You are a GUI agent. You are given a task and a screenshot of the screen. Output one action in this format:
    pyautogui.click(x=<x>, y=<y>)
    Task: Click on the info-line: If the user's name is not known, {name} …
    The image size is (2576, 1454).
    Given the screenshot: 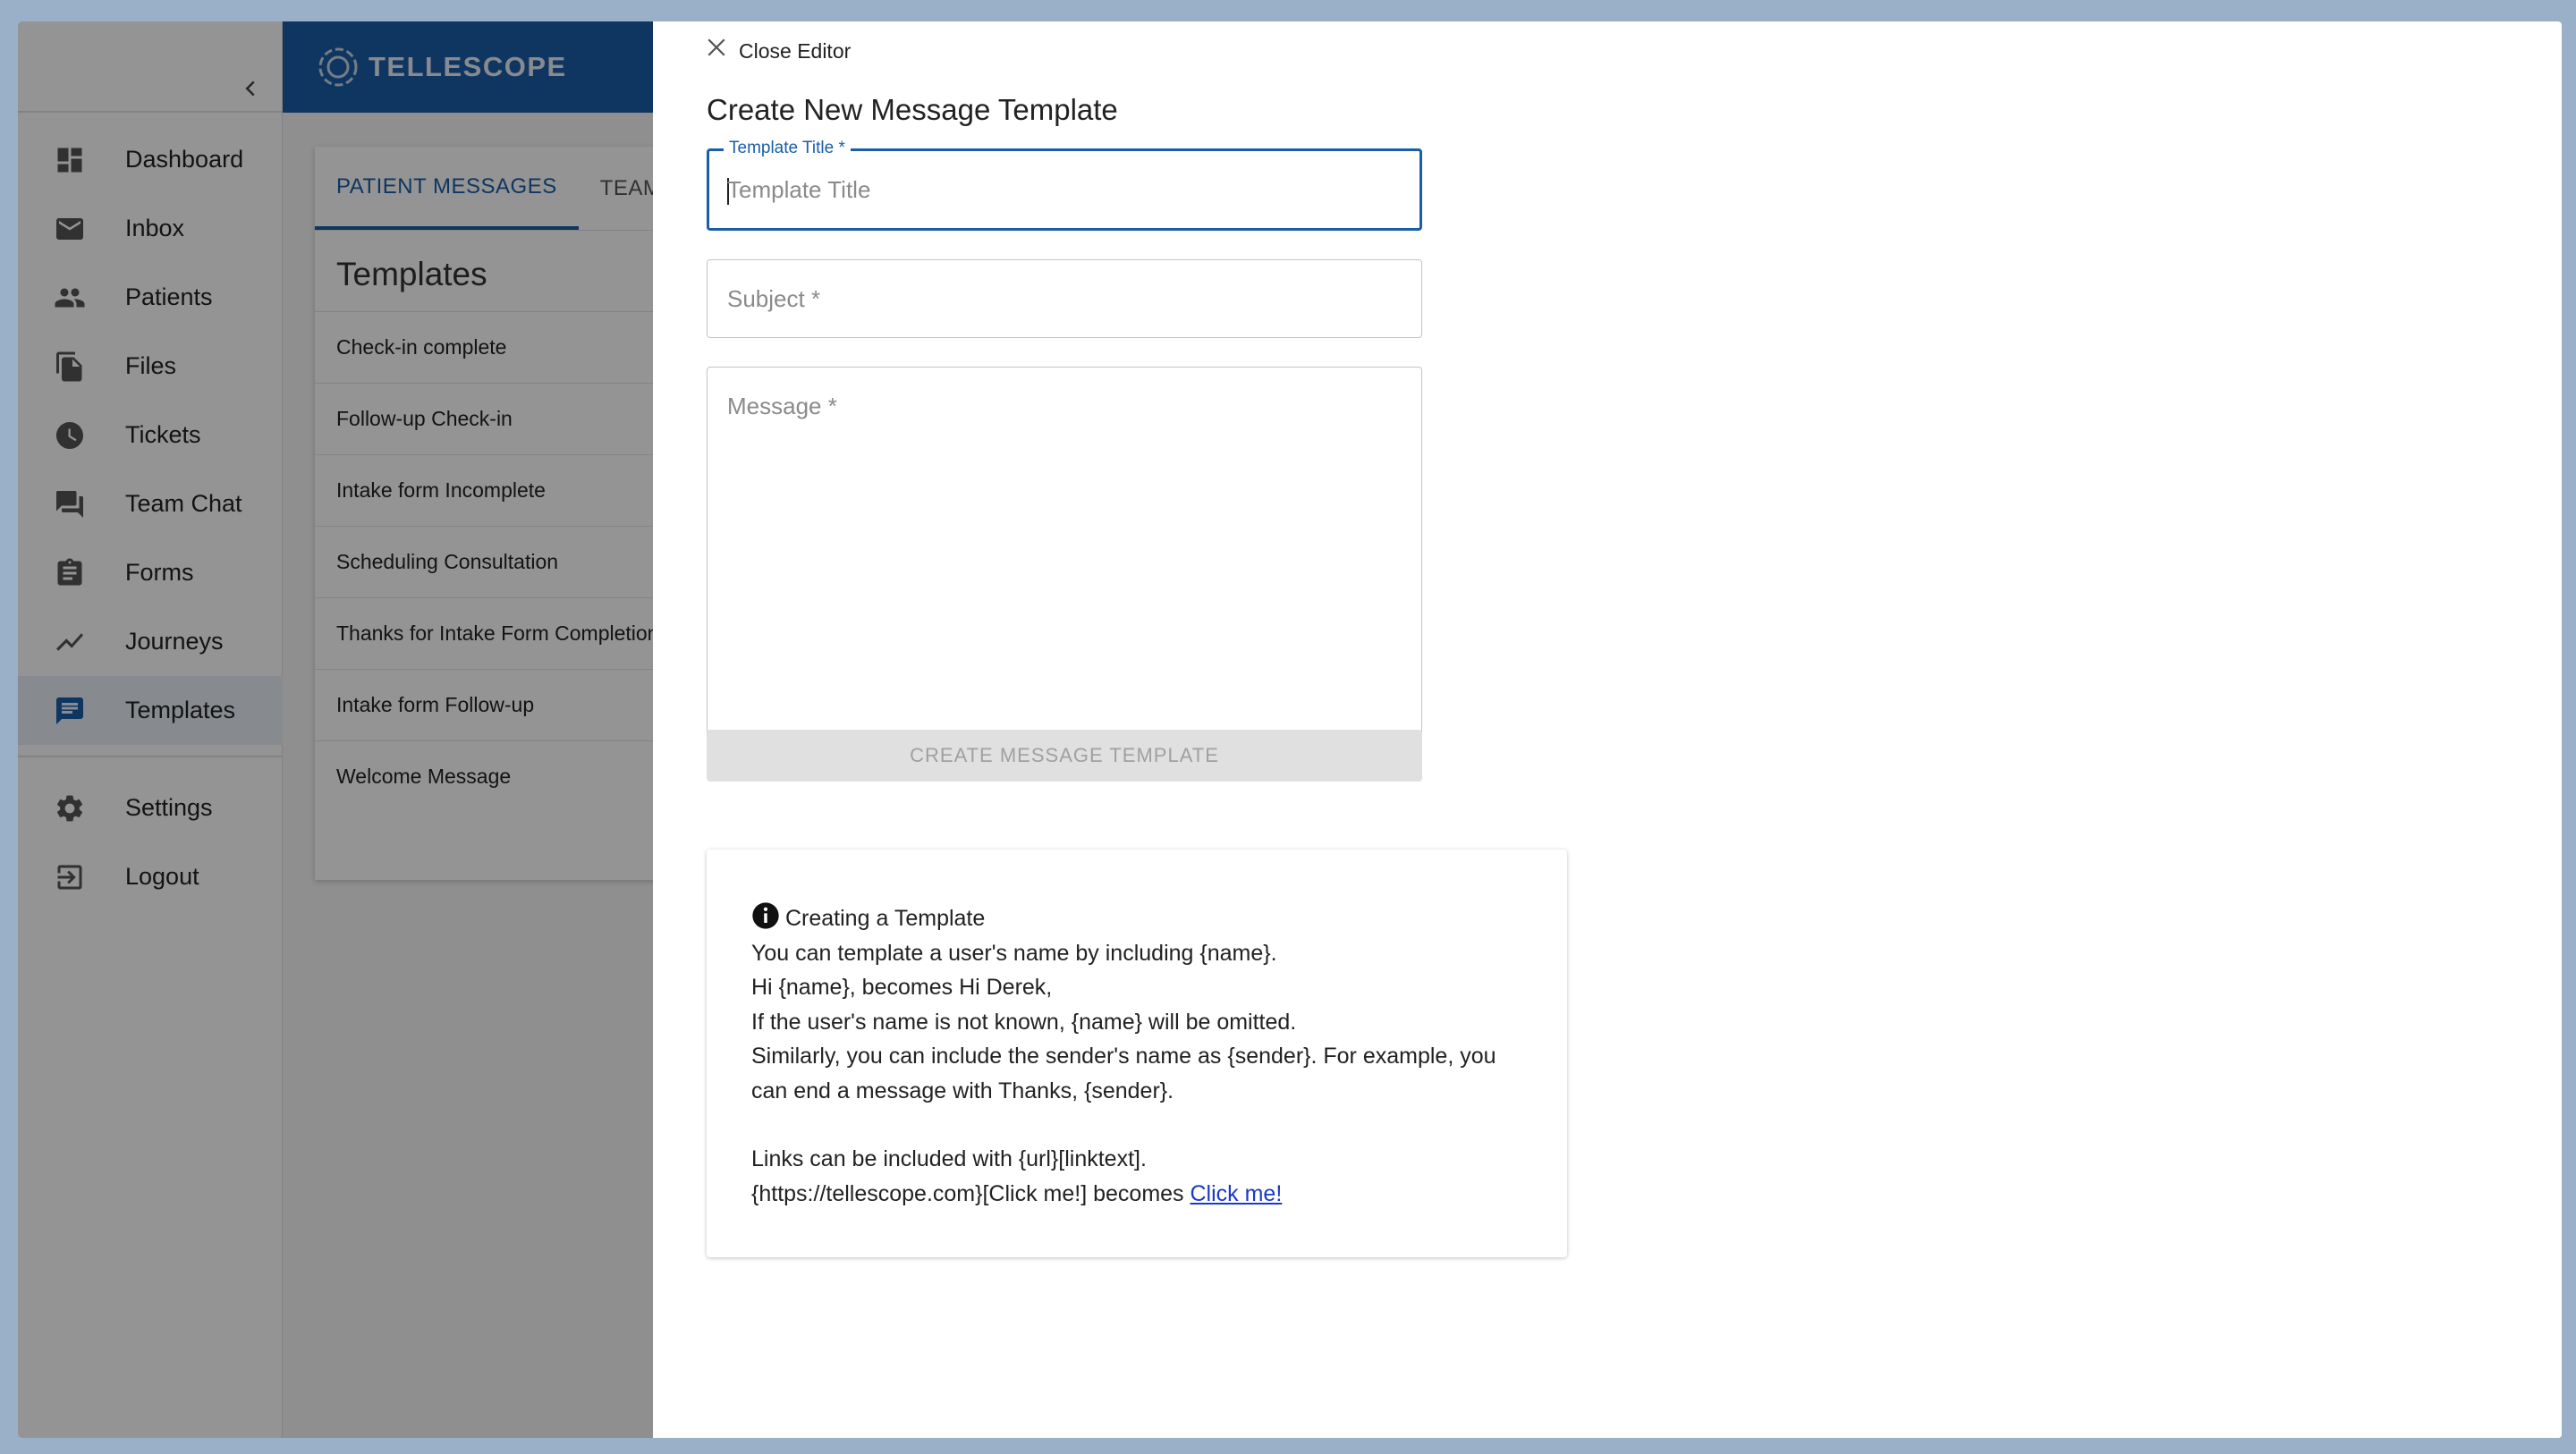 What is the action you would take?
    pyautogui.click(x=1024, y=1022)
    